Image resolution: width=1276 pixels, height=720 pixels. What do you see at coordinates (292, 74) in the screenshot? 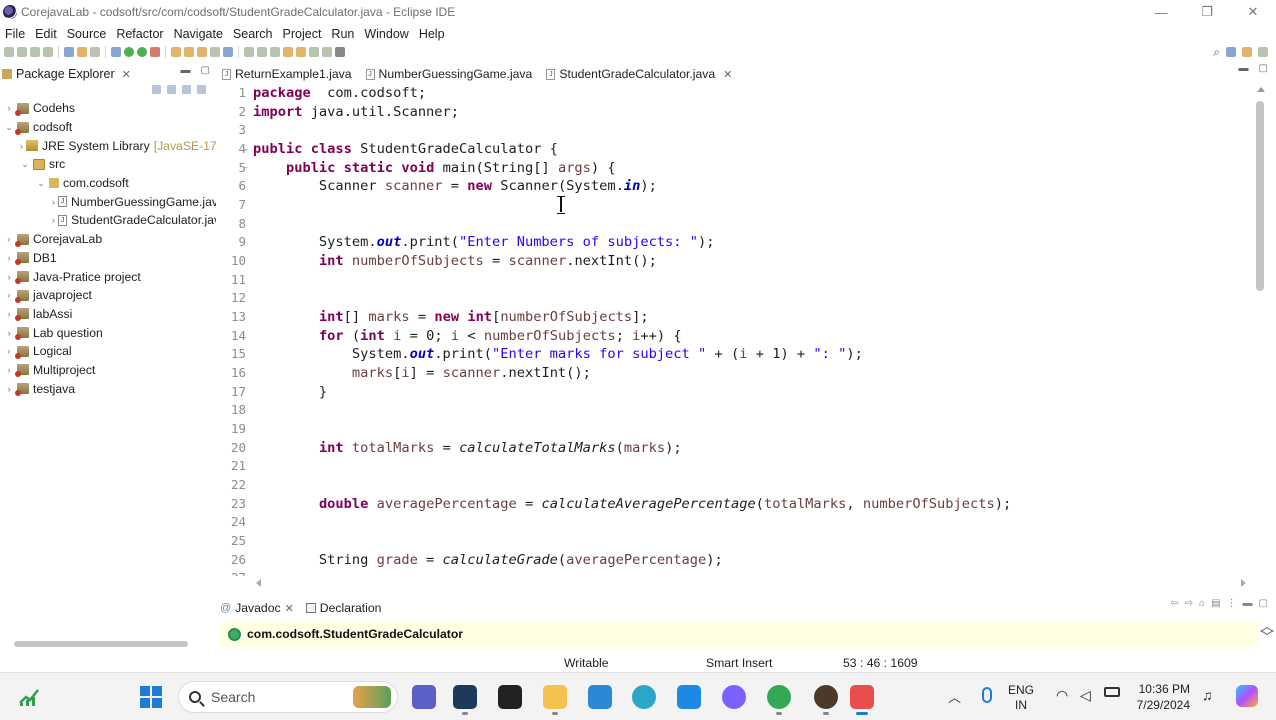
I see `tab-returnexample1-java: J ReturnExample1.java` at bounding box center [292, 74].